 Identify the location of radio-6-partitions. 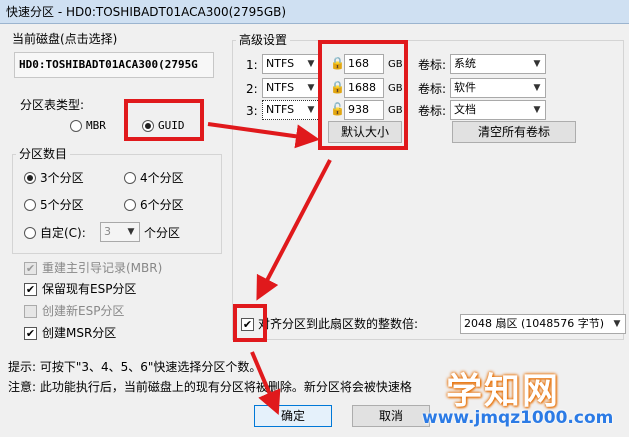
(130, 205).